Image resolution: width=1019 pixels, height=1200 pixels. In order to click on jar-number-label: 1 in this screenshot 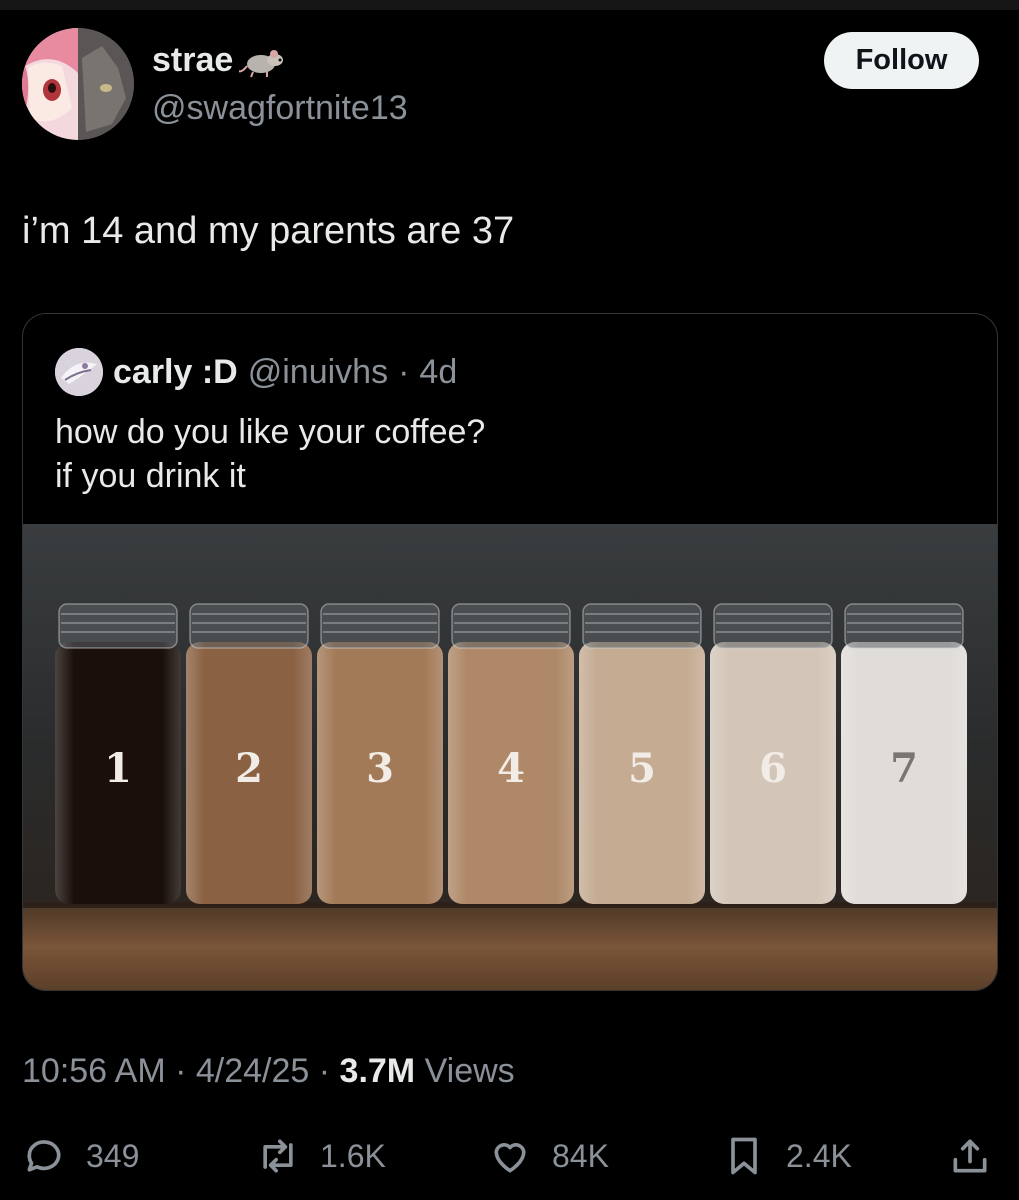, I will do `click(118, 768)`.